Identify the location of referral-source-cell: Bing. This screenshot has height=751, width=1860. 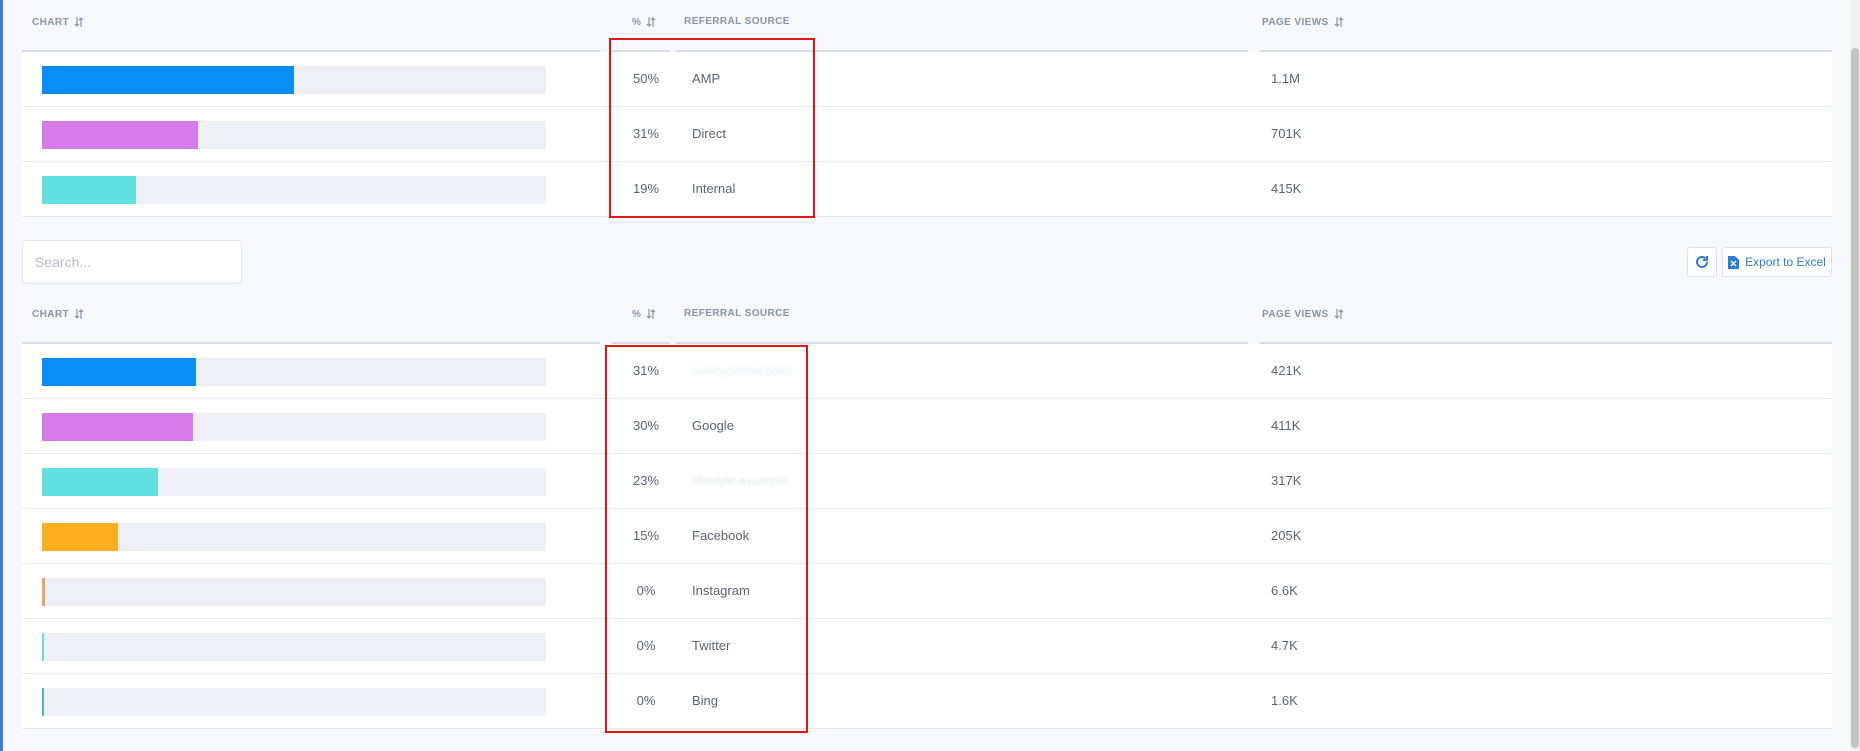
(705, 700).